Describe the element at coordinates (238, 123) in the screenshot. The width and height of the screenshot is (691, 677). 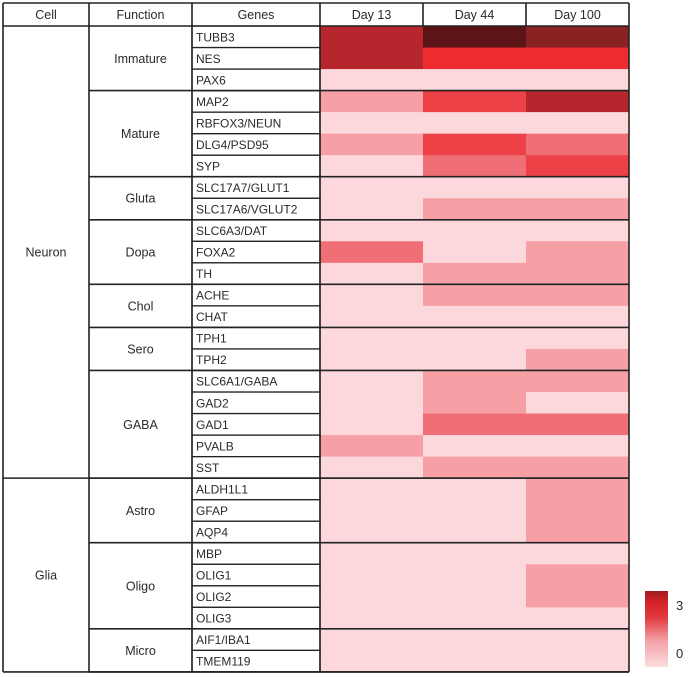
I see `gene-label: RBFOX3/NEUN` at that location.